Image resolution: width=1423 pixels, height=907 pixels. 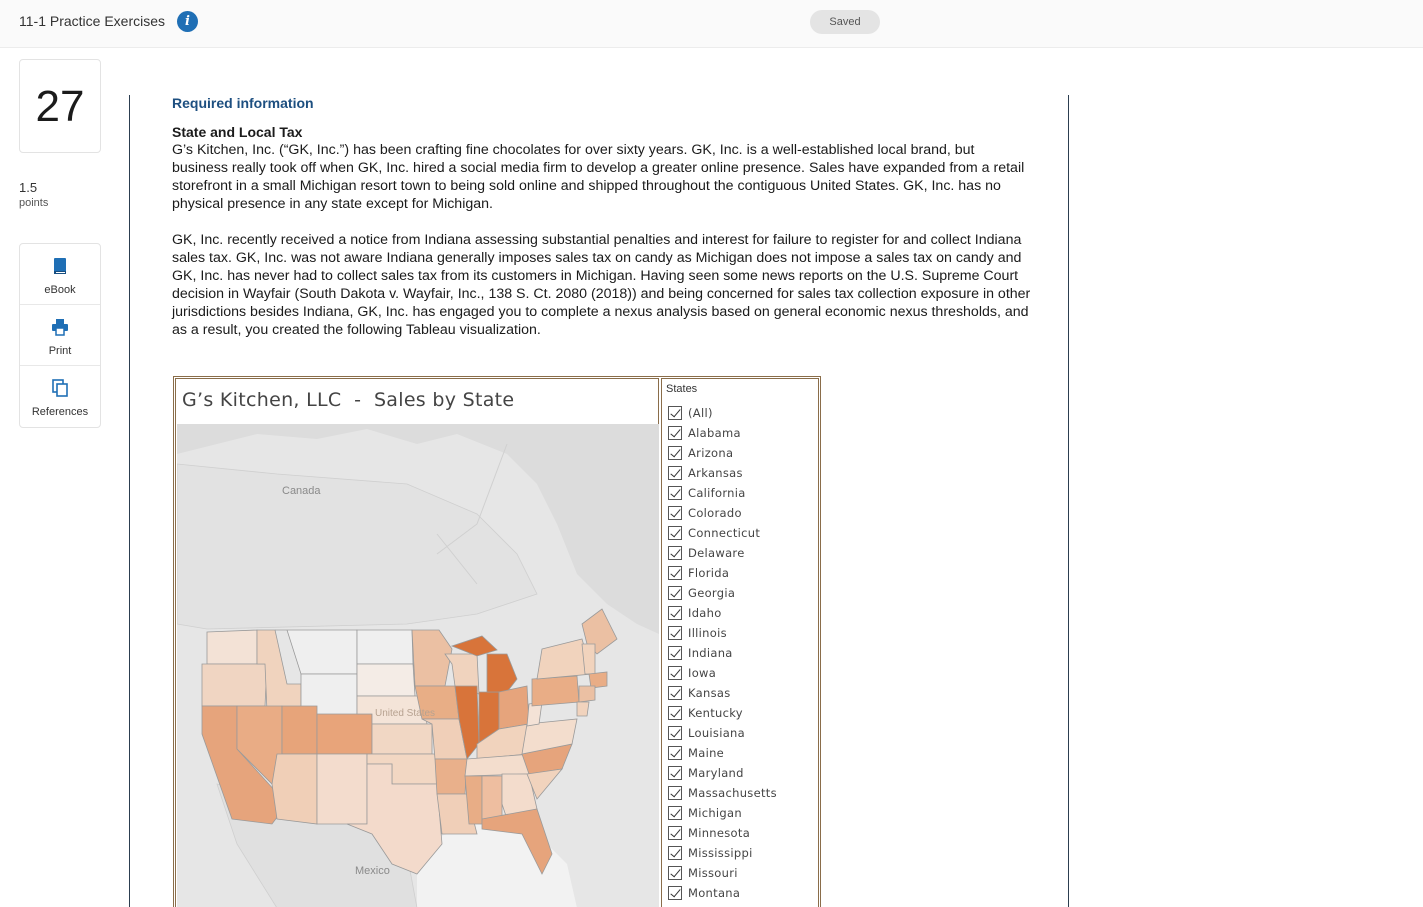 What do you see at coordinates (60, 351) in the screenshot?
I see `print-label: Print` at bounding box center [60, 351].